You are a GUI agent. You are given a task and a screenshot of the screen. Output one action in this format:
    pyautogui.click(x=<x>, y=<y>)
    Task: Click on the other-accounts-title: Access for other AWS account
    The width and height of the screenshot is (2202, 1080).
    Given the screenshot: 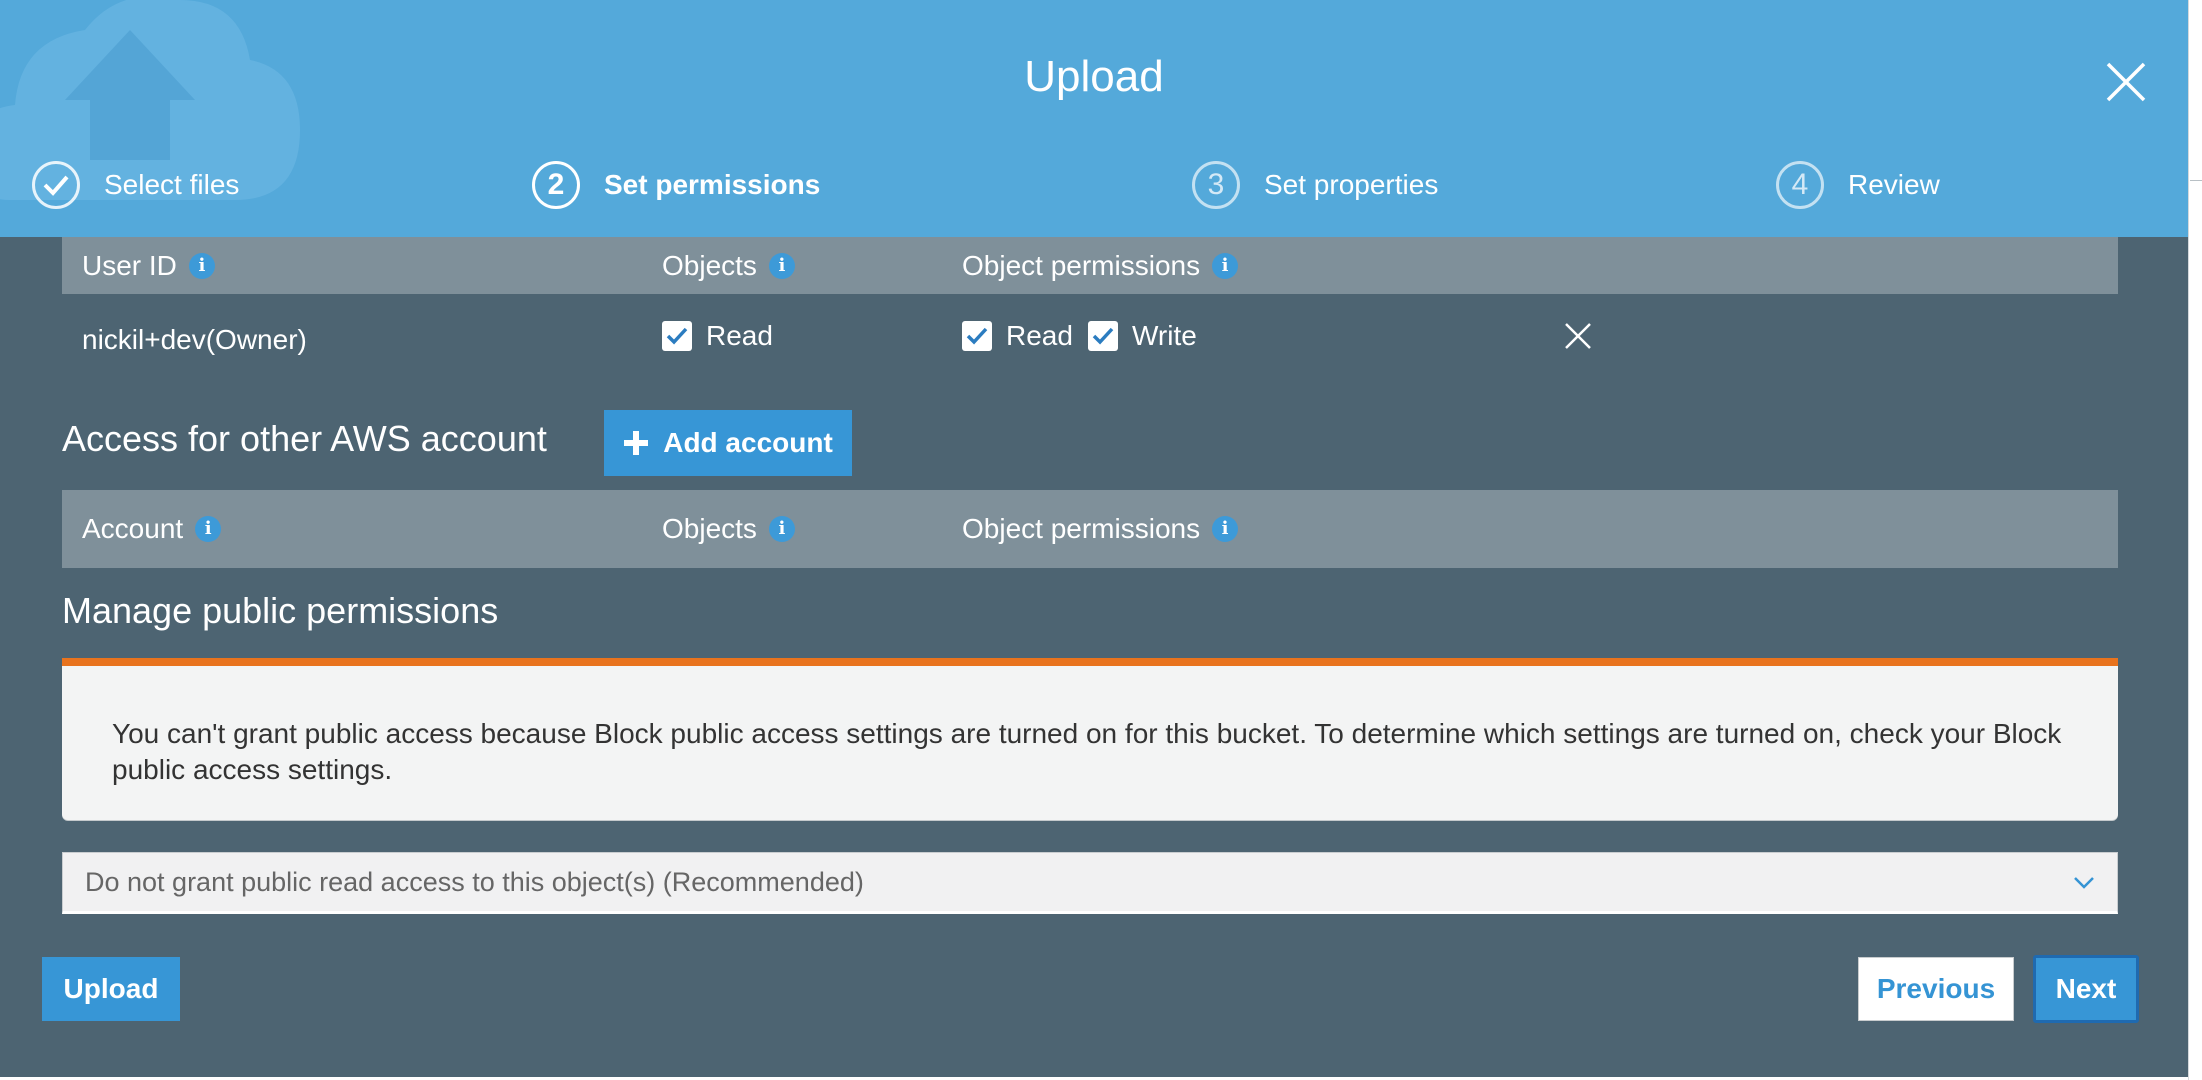 What is the action you would take?
    pyautogui.click(x=304, y=438)
    